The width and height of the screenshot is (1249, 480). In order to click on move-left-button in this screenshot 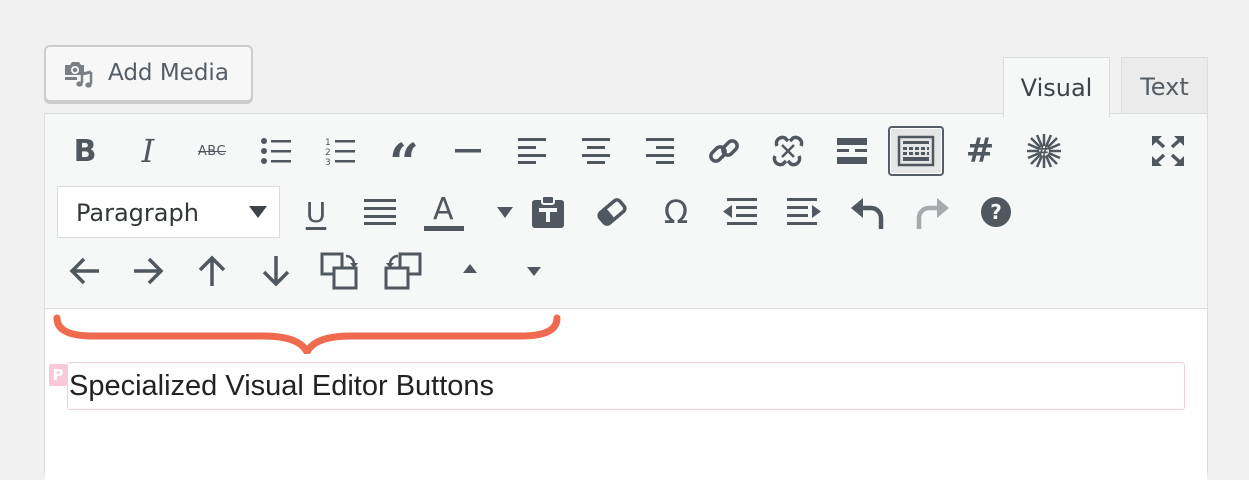, I will do `click(85, 271)`.